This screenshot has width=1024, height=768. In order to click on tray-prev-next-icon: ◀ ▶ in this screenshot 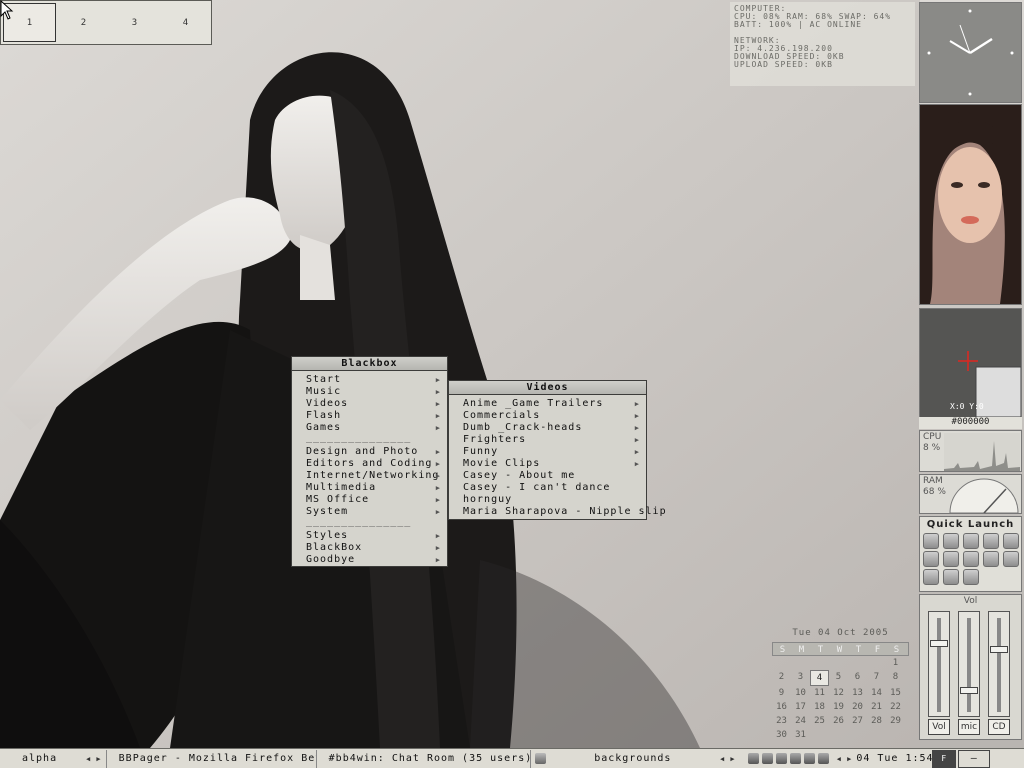, I will do `click(845, 759)`.